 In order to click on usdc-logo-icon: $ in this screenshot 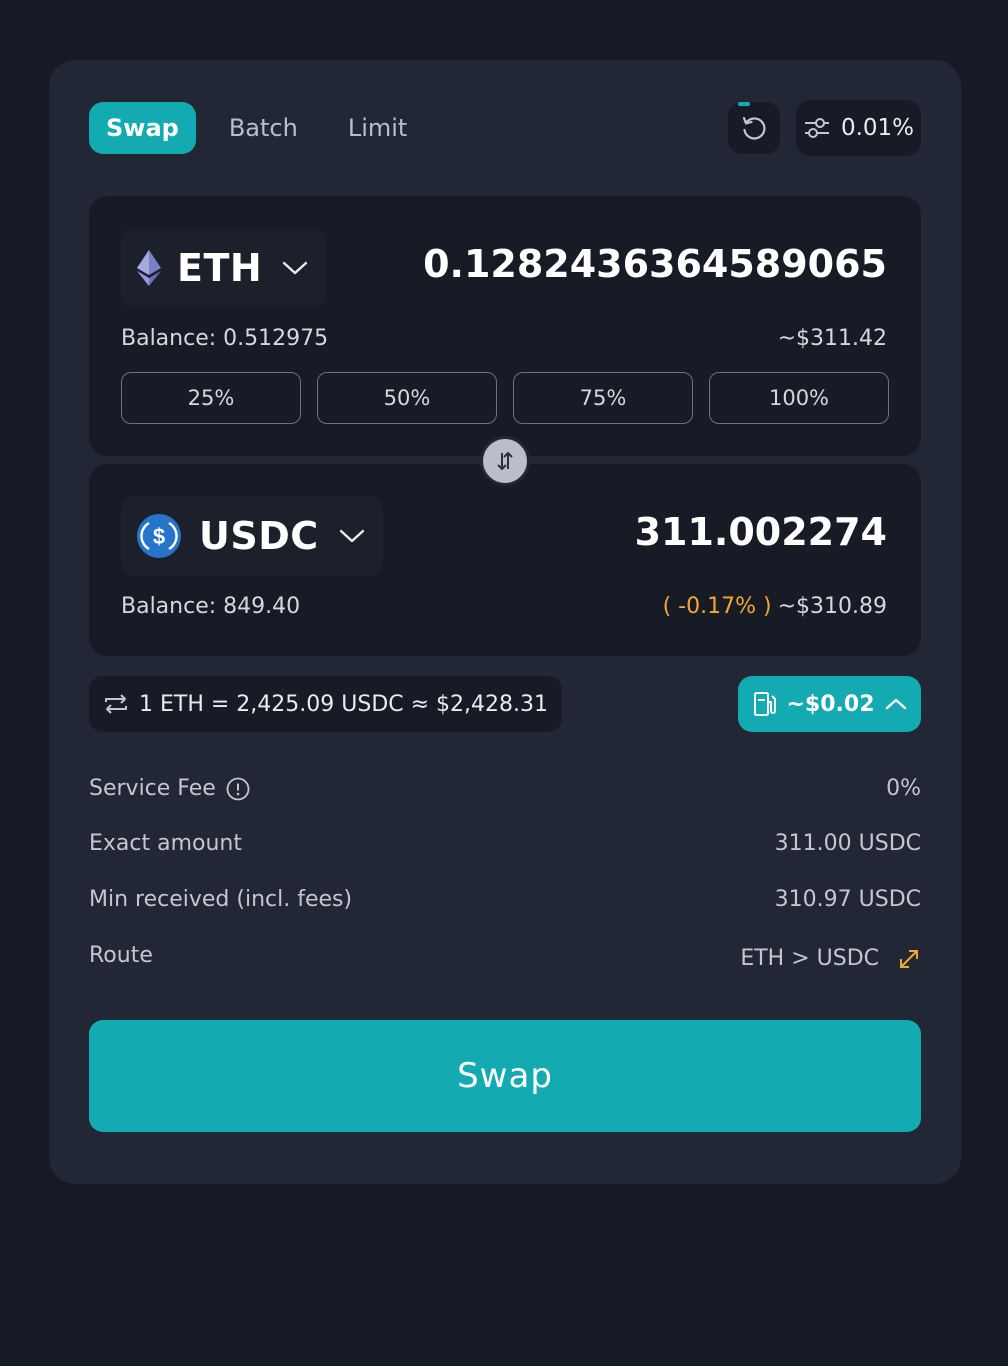, I will do `click(159, 536)`.